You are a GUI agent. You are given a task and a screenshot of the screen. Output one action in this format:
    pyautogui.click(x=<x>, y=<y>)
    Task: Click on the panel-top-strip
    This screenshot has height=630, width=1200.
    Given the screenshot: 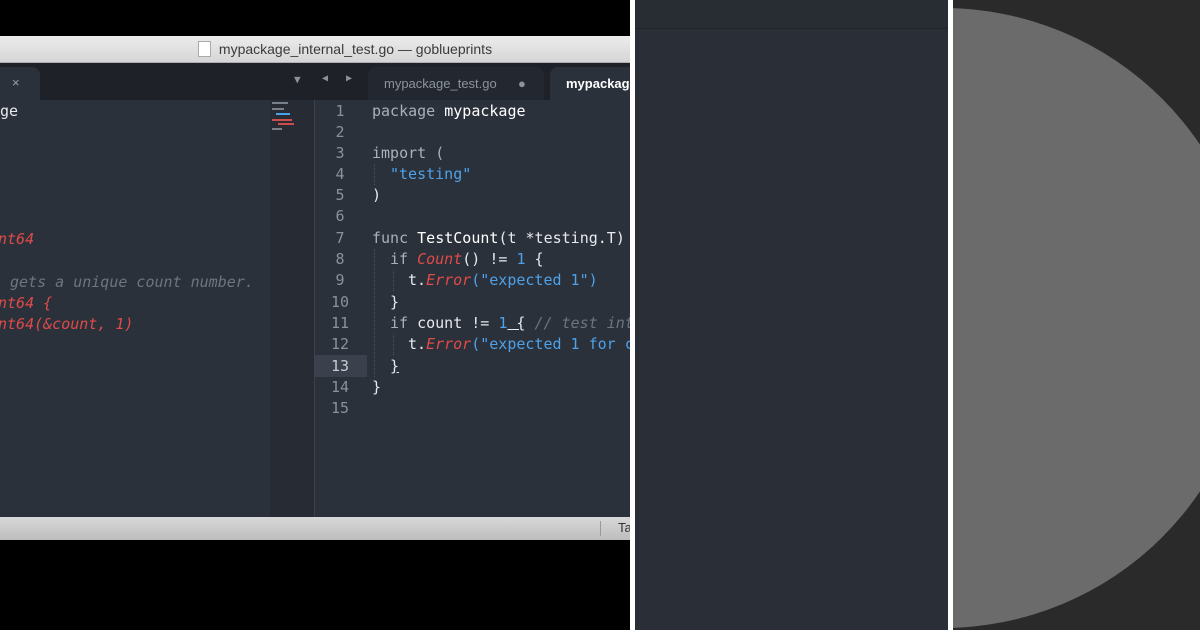 What is the action you would take?
    pyautogui.click(x=791, y=14)
    